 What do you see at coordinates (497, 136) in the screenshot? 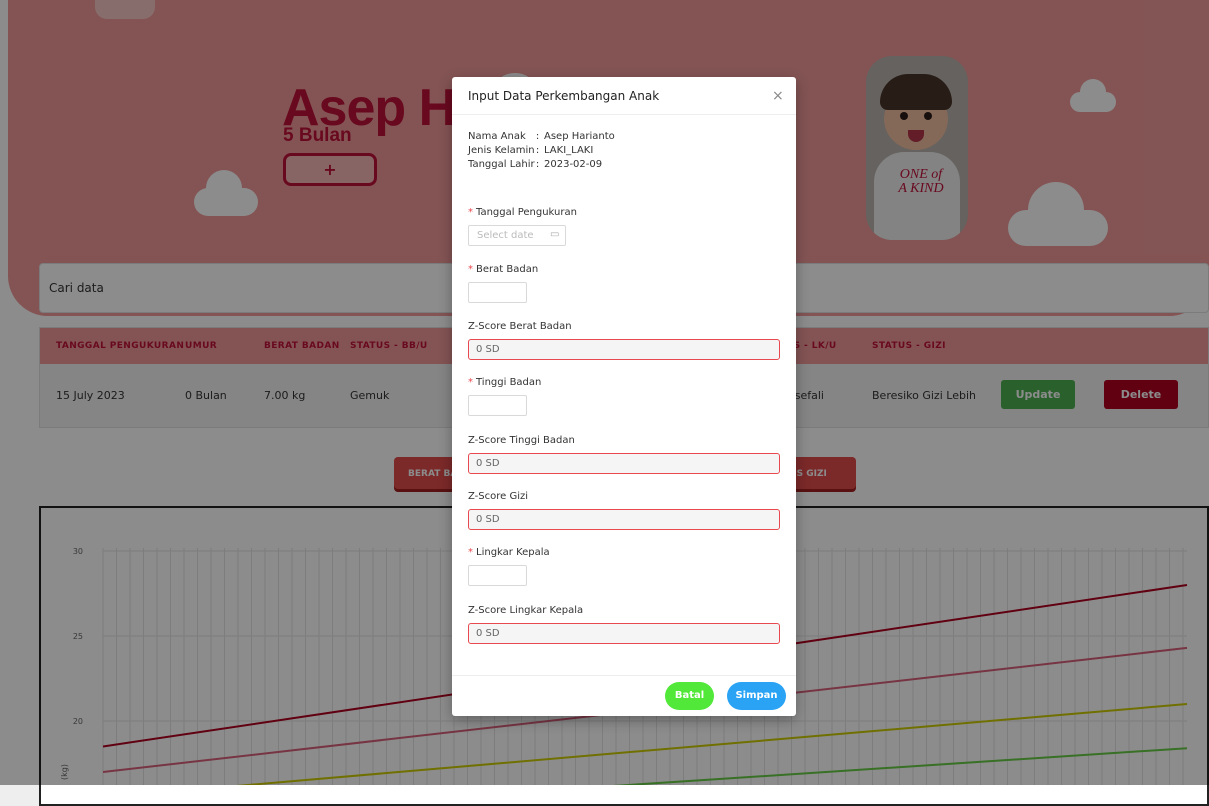
I see `info-key: Nama Anak` at bounding box center [497, 136].